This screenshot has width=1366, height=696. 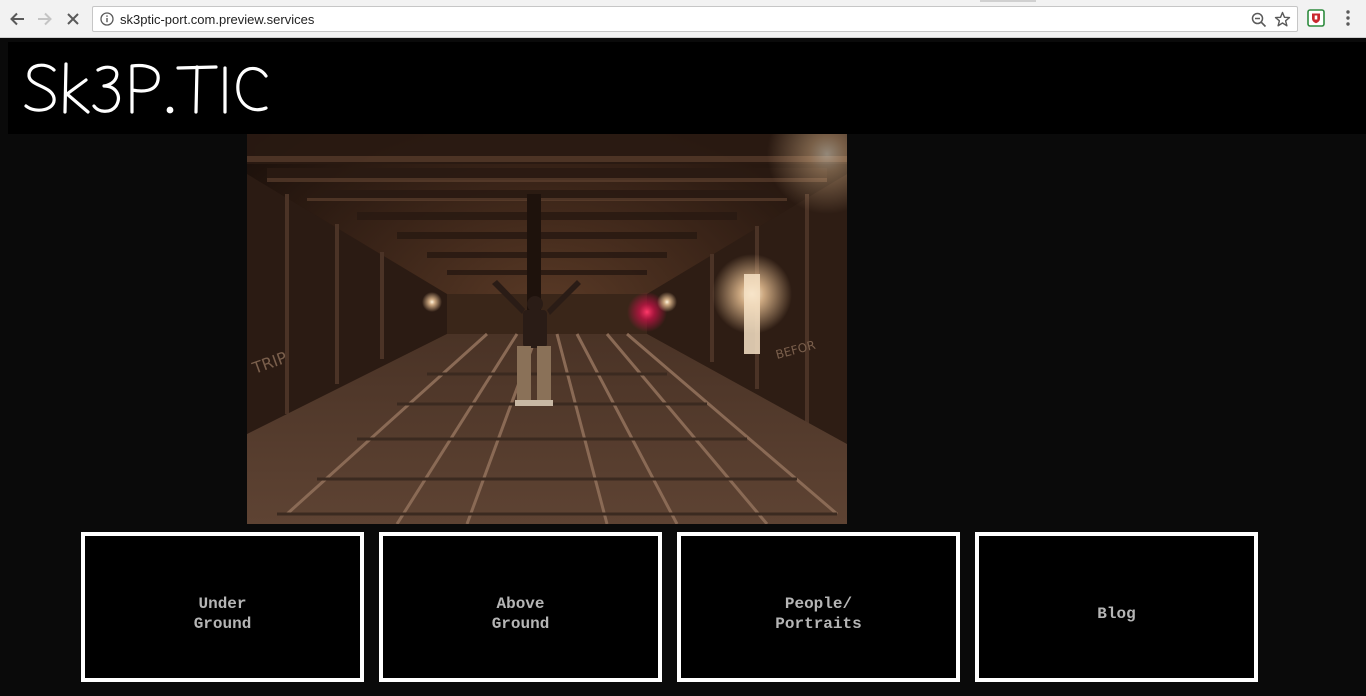 I want to click on back-button, so click(x=17, y=19).